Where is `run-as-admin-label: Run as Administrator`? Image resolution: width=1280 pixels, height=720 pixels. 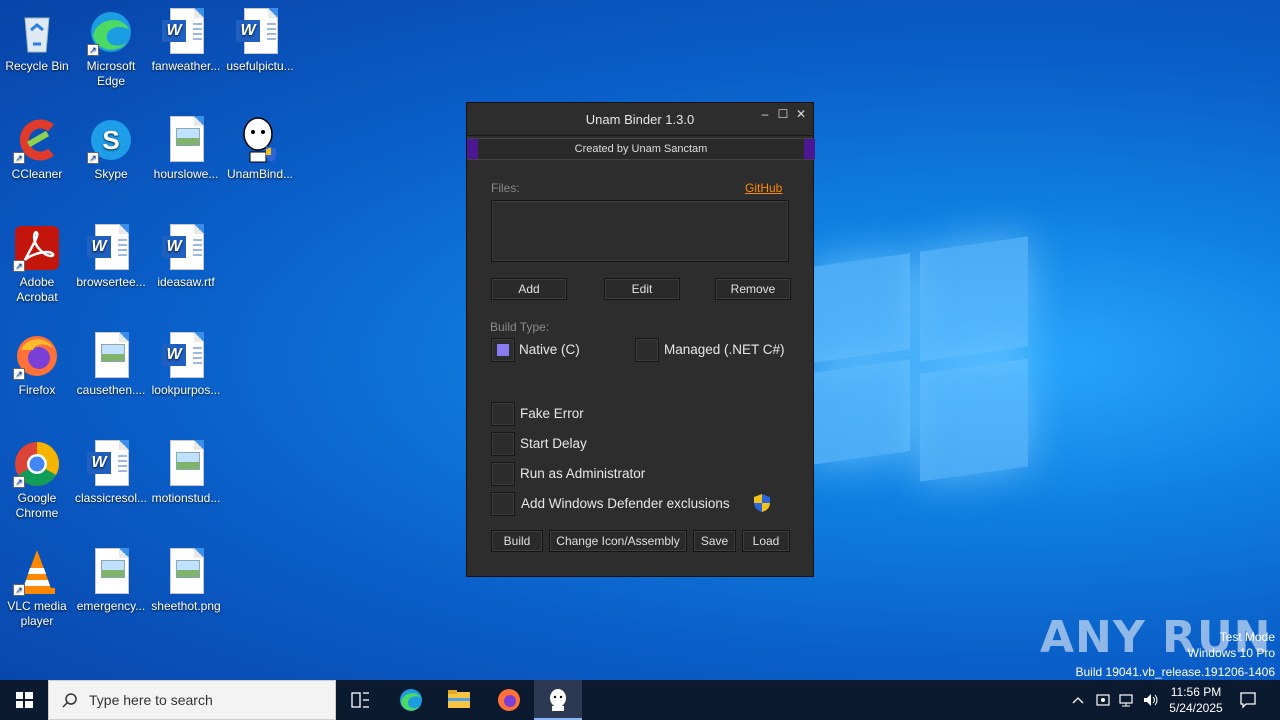 run-as-admin-label: Run as Administrator is located at coordinates (583, 473).